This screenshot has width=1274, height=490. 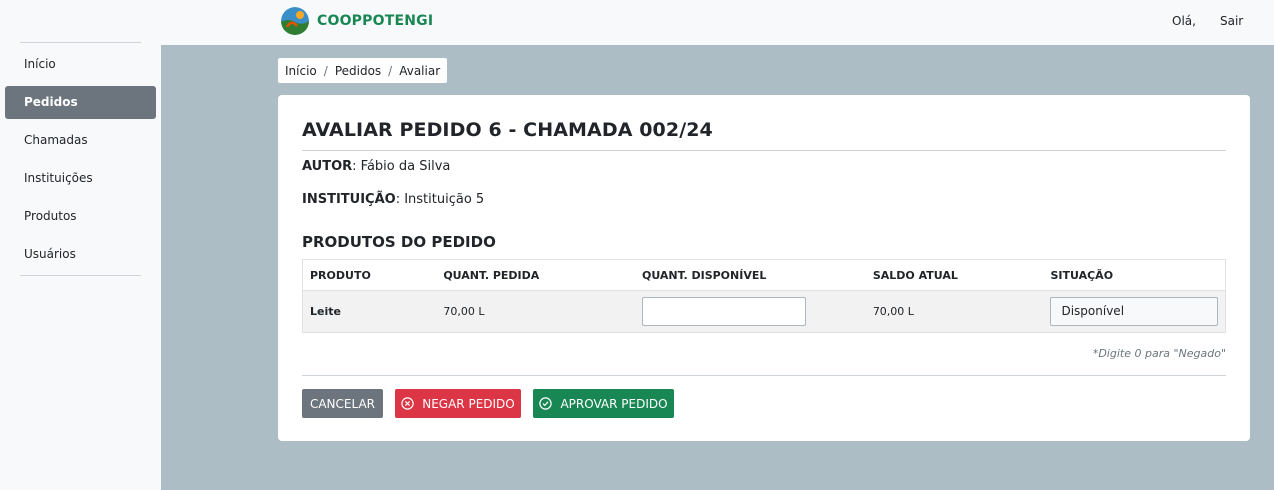 What do you see at coordinates (764, 150) in the screenshot?
I see `title-divider` at bounding box center [764, 150].